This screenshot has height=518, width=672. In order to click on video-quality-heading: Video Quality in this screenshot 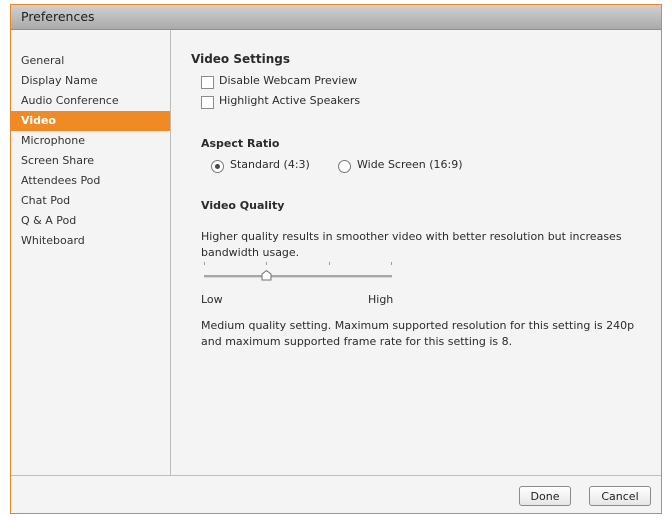, I will do `click(243, 205)`.